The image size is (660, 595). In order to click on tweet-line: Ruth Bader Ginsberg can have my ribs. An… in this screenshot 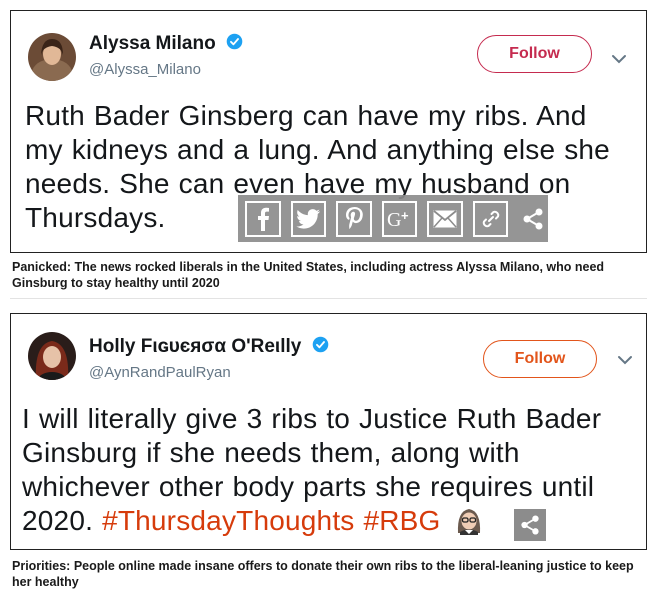, I will do `click(306, 115)`.